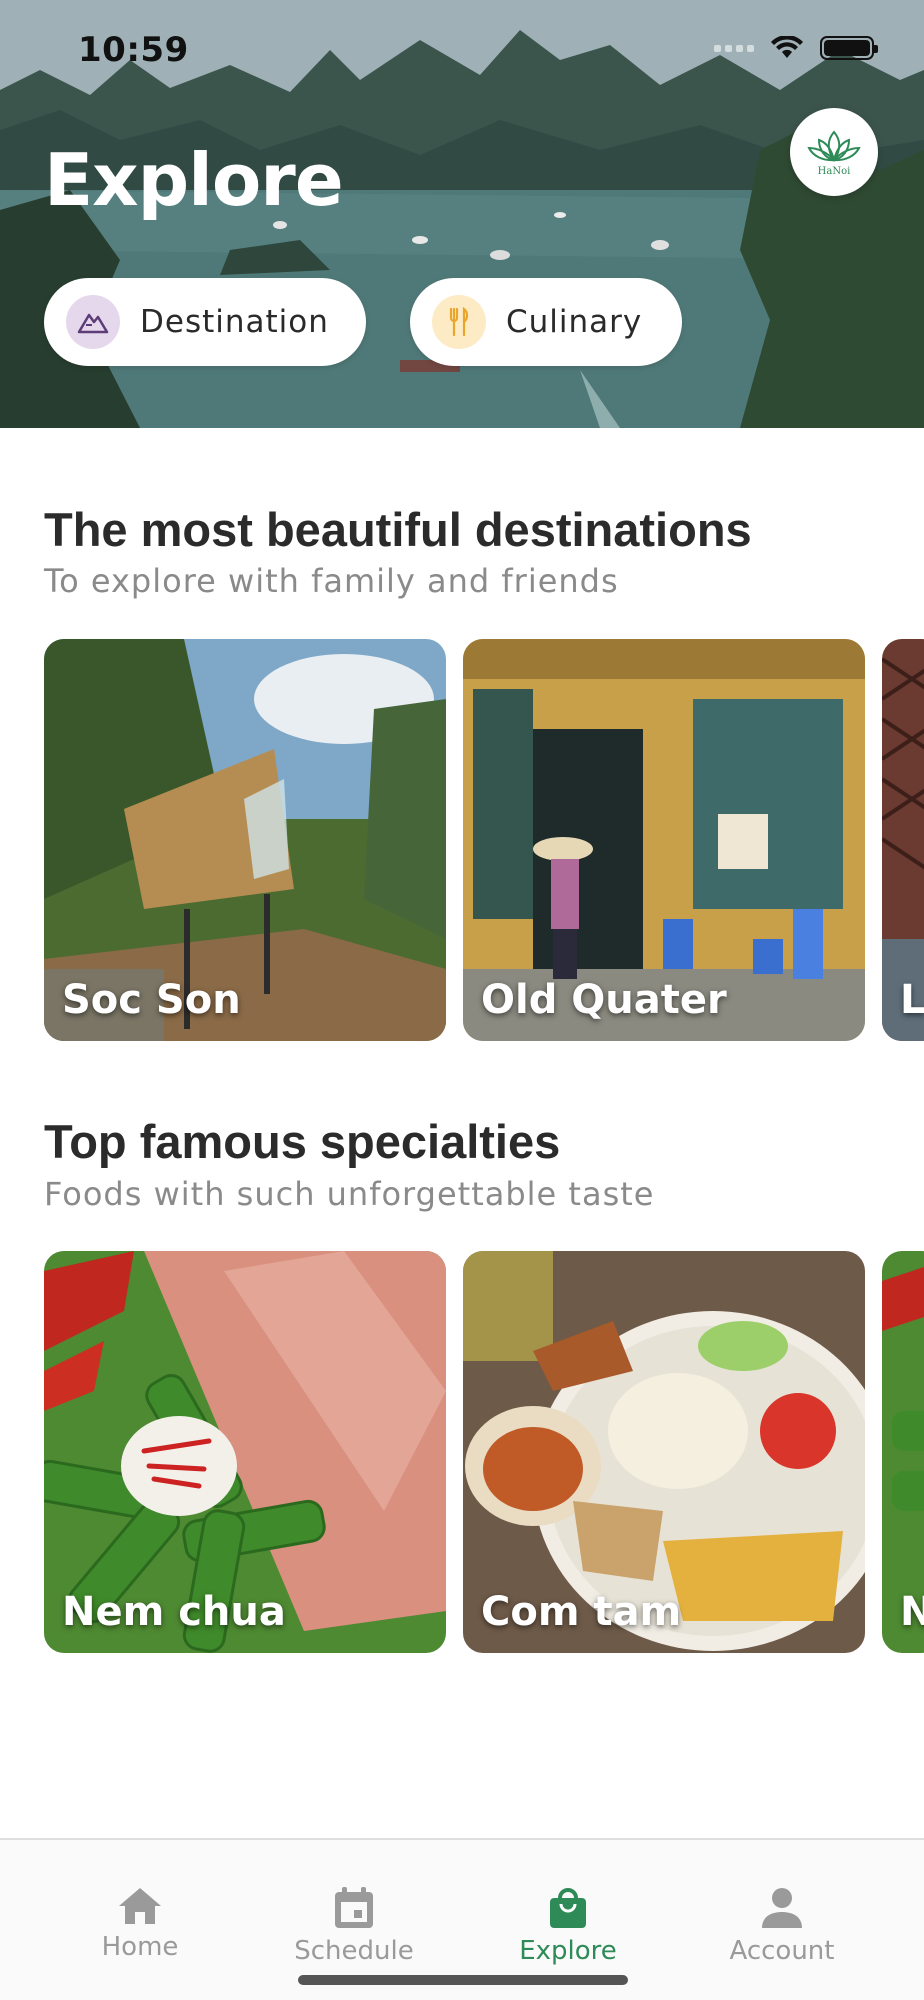 This screenshot has width=924, height=2000. Describe the element at coordinates (903, 840) in the screenshot. I see `destination-card-partial: L` at that location.